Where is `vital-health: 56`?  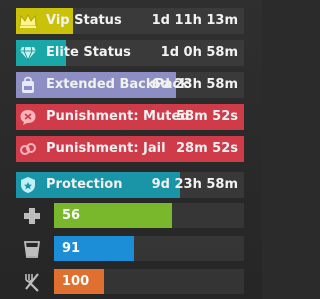
vital-health: 56 is located at coordinates (130, 215).